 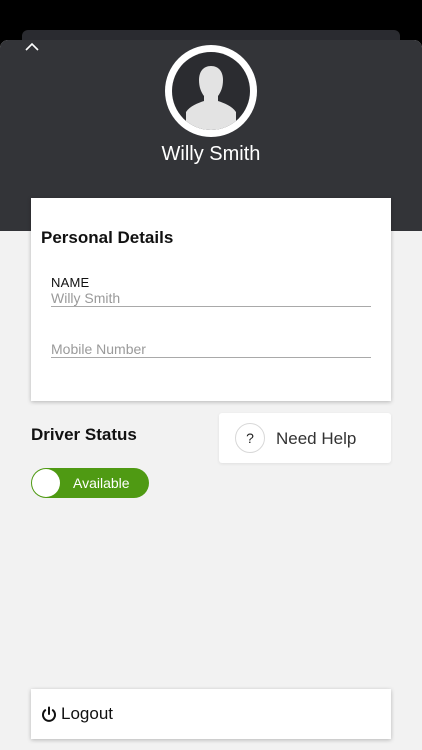 What do you see at coordinates (250, 438) in the screenshot?
I see `question-mark-icon: ?` at bounding box center [250, 438].